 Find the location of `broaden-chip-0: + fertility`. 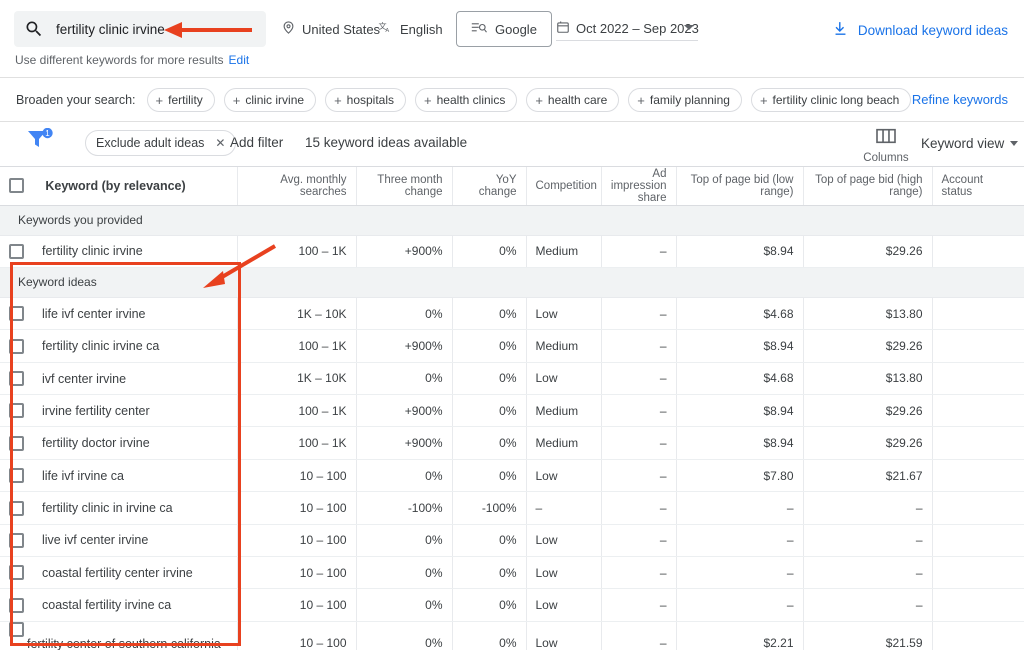

broaden-chip-0: + fertility is located at coordinates (180, 100).